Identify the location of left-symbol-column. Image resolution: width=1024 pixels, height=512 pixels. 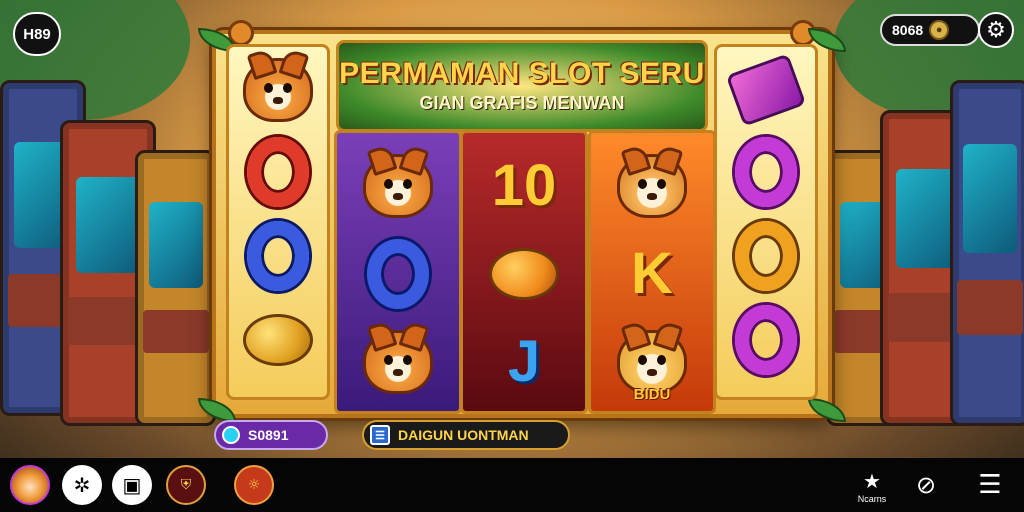
(278, 222).